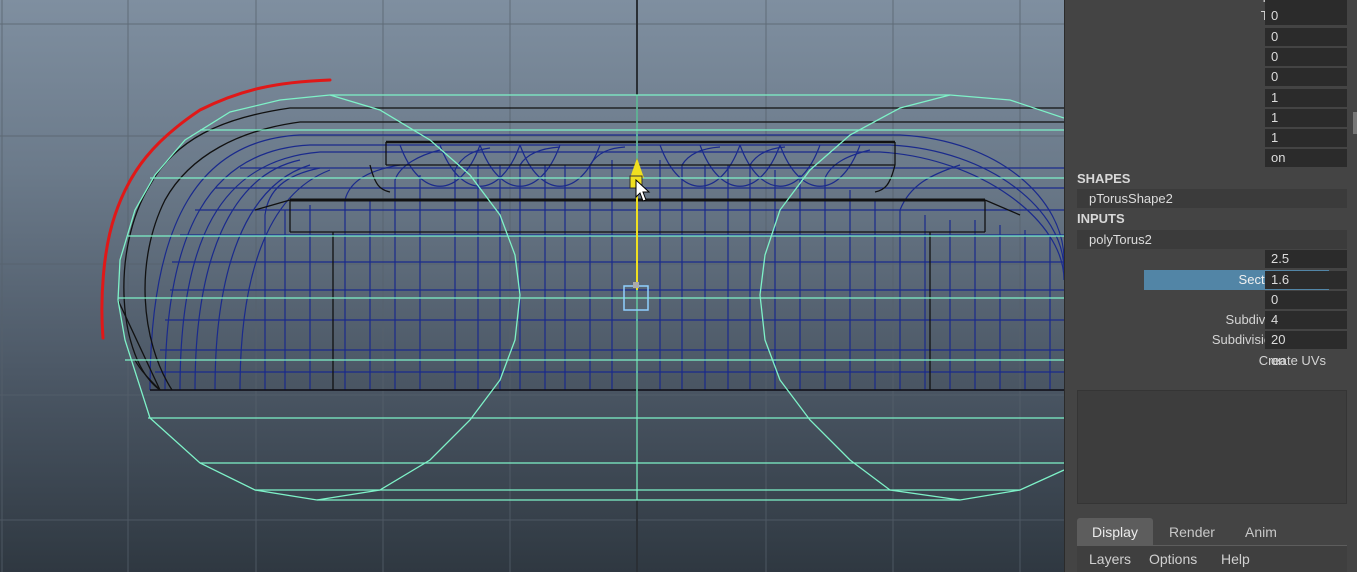 The height and width of the screenshot is (572, 1357). What do you see at coordinates (1355, 123) in the screenshot?
I see `scrollbar` at bounding box center [1355, 123].